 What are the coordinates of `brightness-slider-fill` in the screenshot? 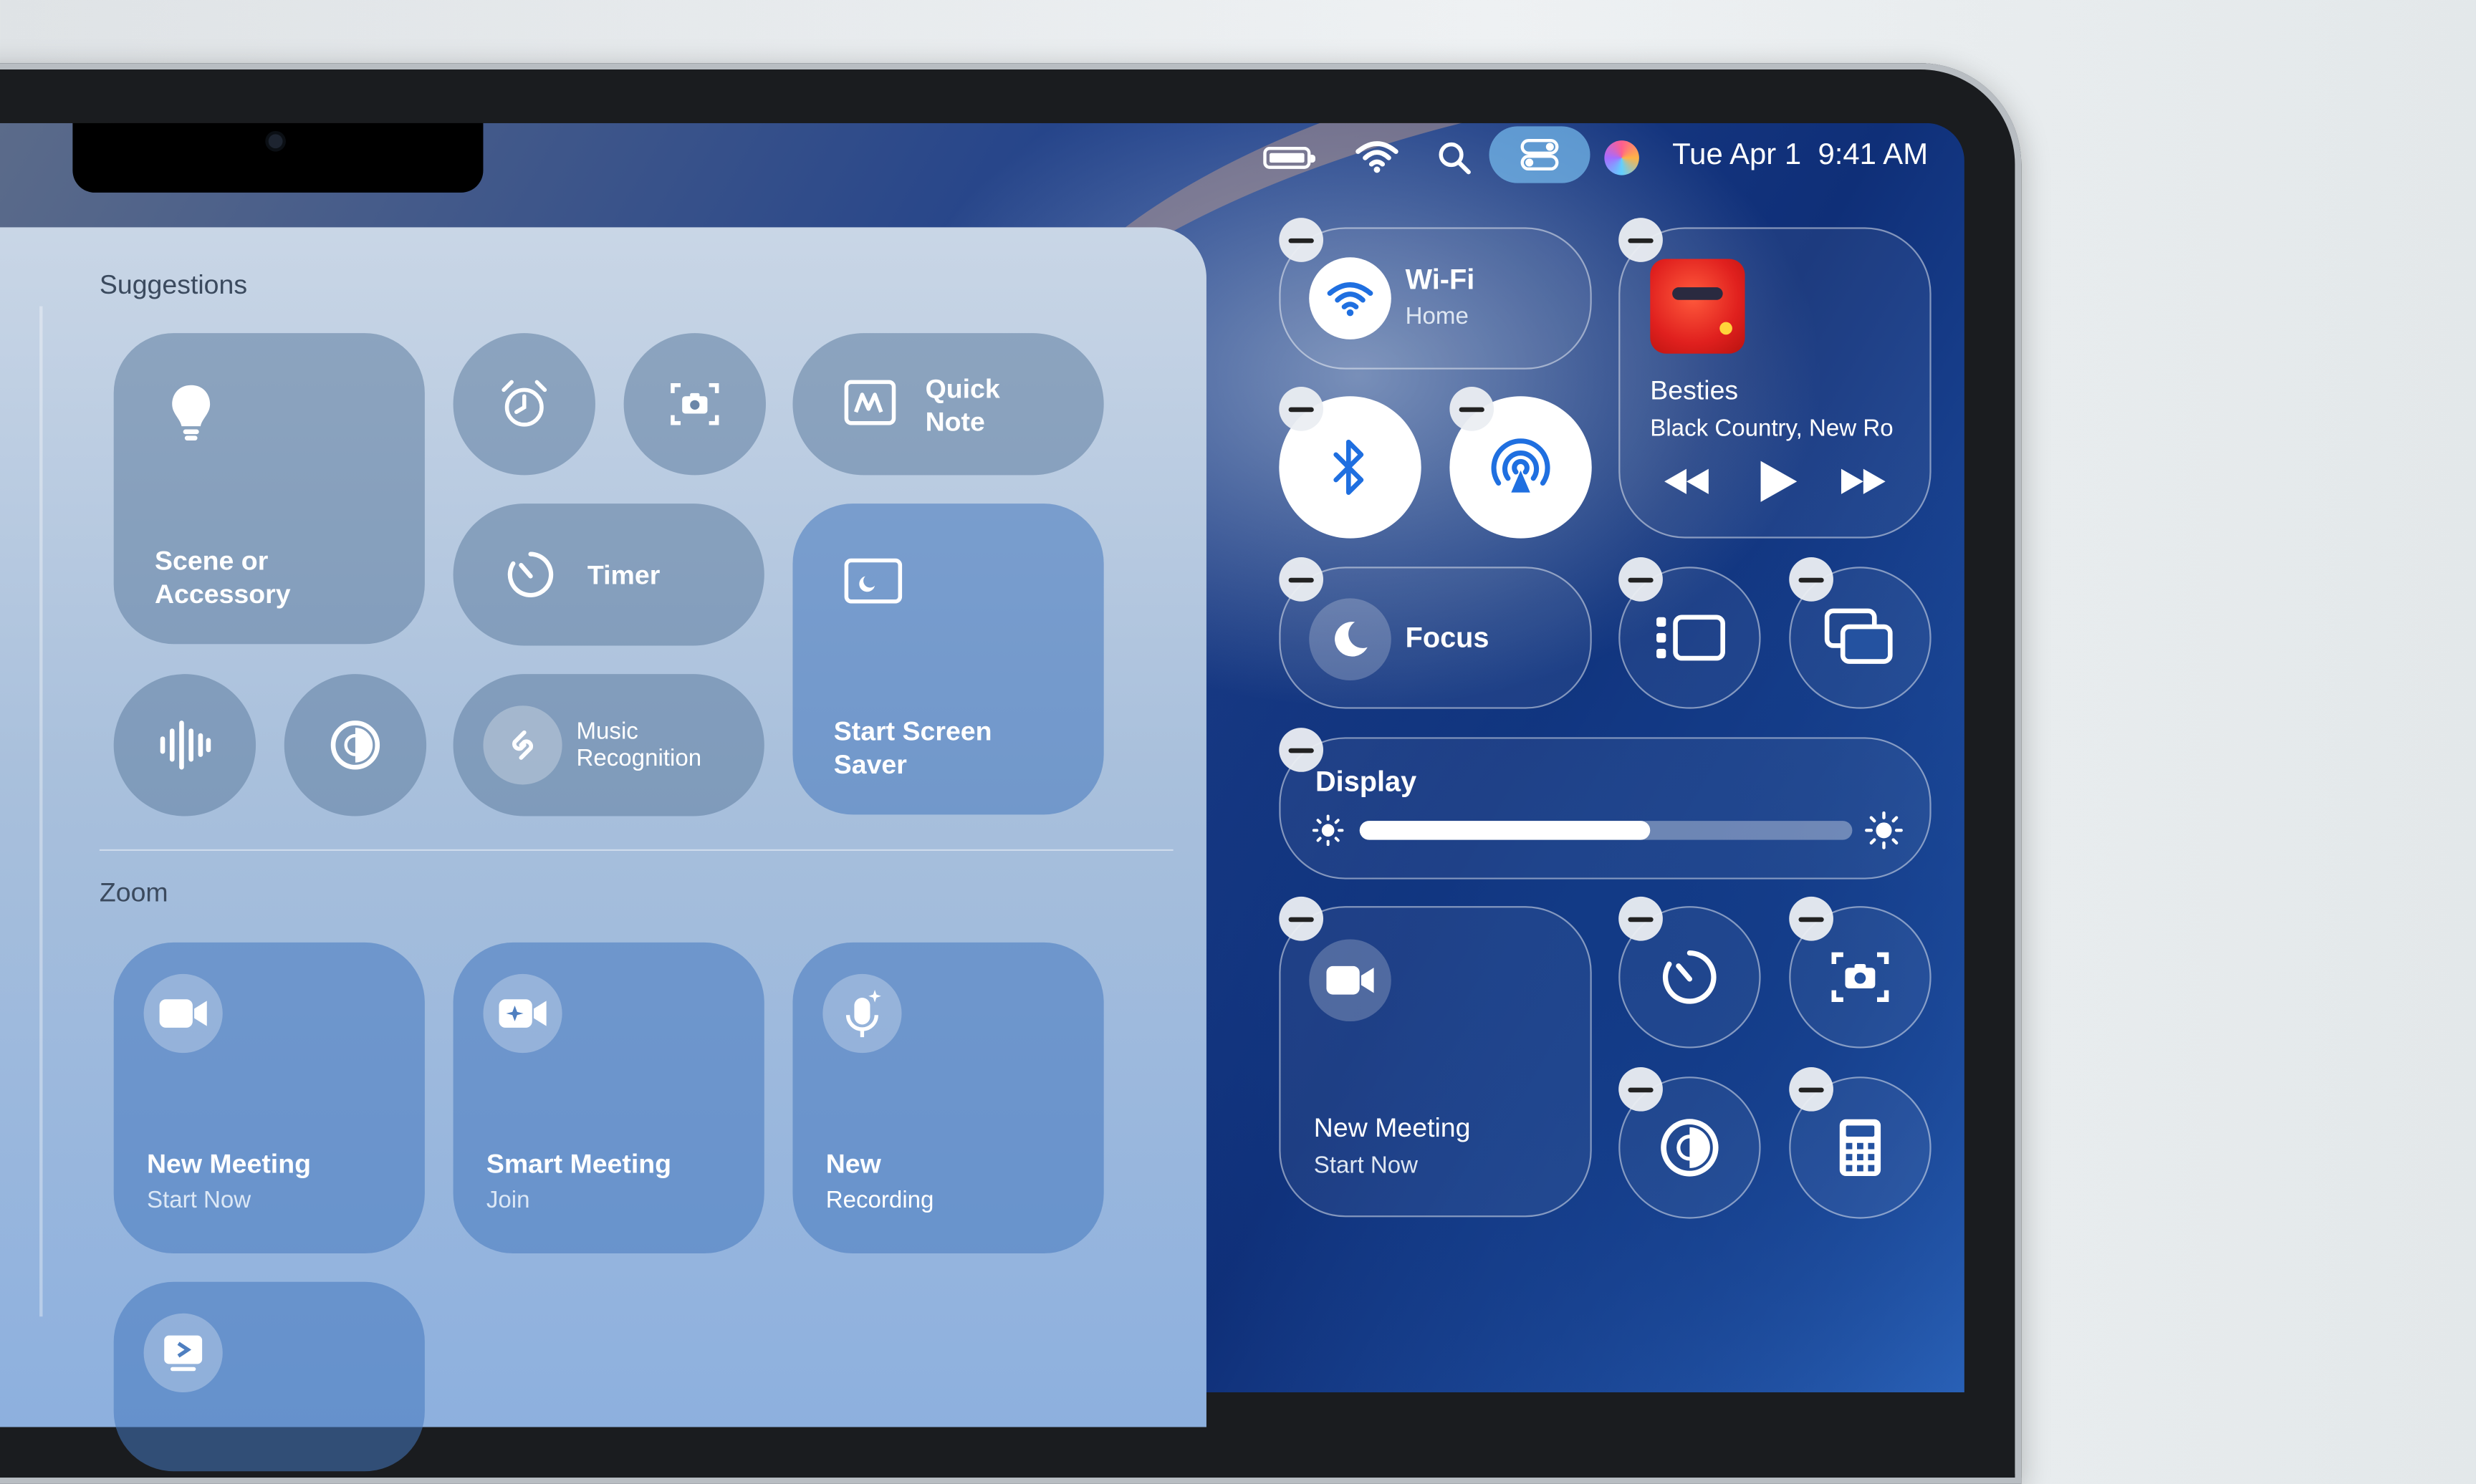 It's located at (1505, 830).